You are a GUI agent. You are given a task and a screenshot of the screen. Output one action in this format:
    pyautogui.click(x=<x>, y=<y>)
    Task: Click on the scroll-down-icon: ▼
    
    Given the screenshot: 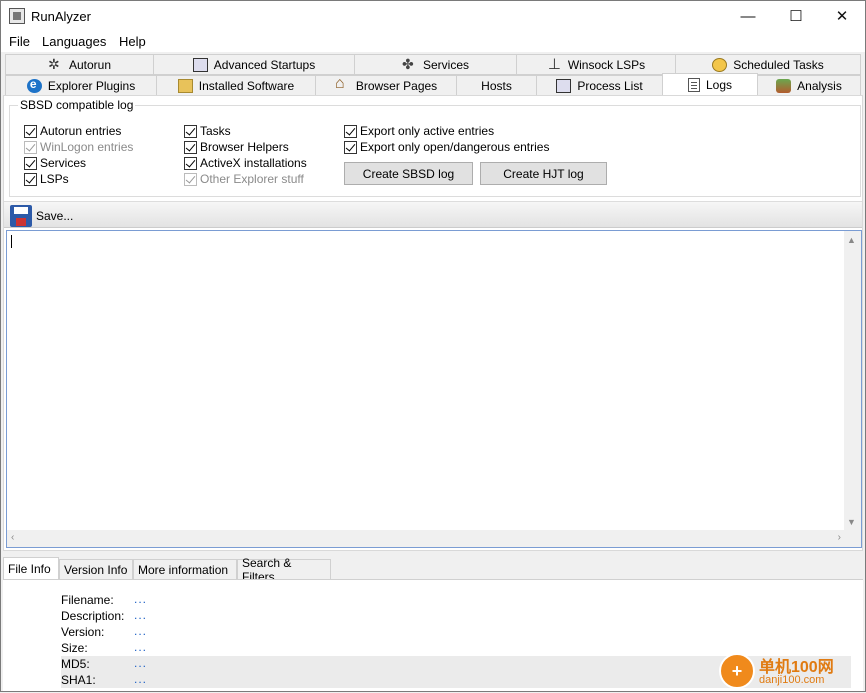 What is the action you would take?
    pyautogui.click(x=851, y=522)
    